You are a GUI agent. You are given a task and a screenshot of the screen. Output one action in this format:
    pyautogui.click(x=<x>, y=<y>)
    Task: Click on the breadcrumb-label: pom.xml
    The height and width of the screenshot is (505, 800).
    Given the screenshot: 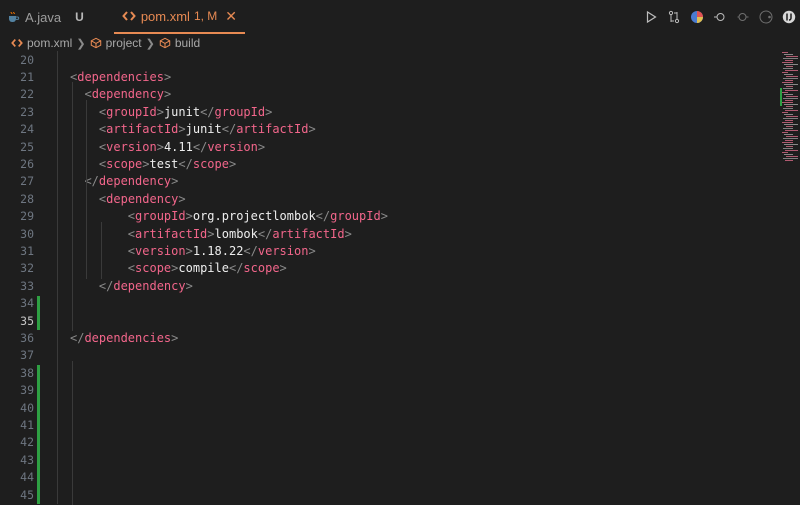 What is the action you would take?
    pyautogui.click(x=50, y=43)
    